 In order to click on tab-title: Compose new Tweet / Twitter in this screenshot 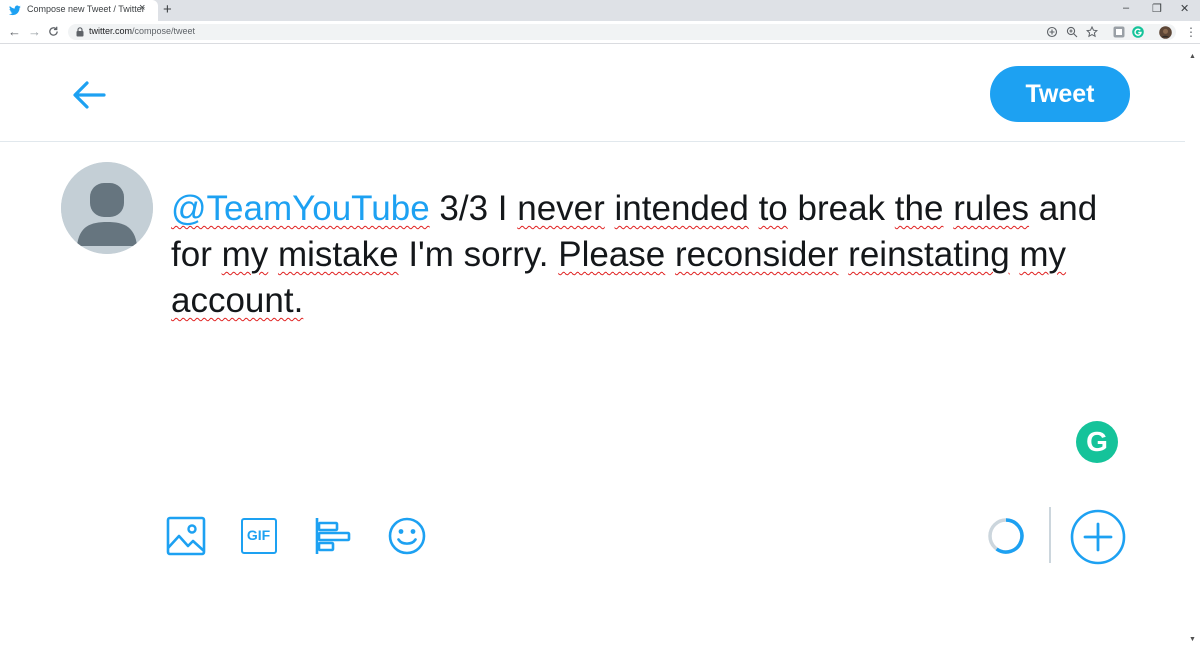, I will do `click(86, 9)`.